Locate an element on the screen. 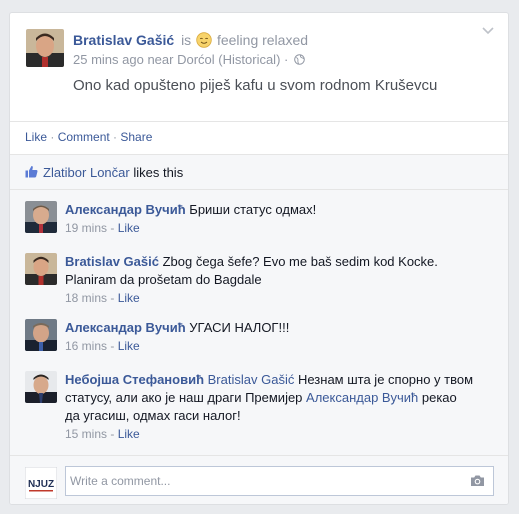 Image resolution: width=519 pixels, height=514 pixels. comment-timestamp: 19 mins is located at coordinates (86, 228).